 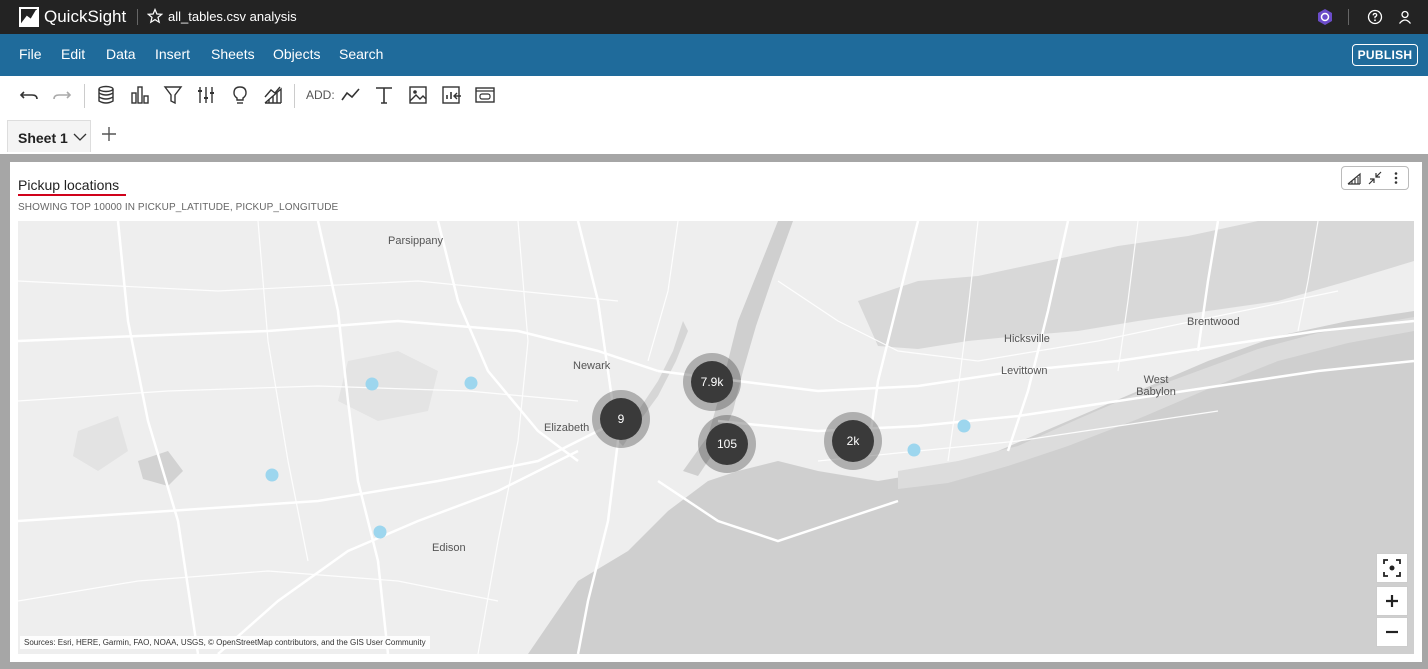 What do you see at coordinates (621, 419) in the screenshot?
I see `cluster-count: 9` at bounding box center [621, 419].